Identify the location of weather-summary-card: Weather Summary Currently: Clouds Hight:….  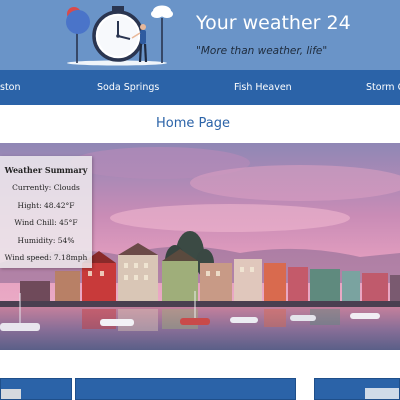
(46, 212).